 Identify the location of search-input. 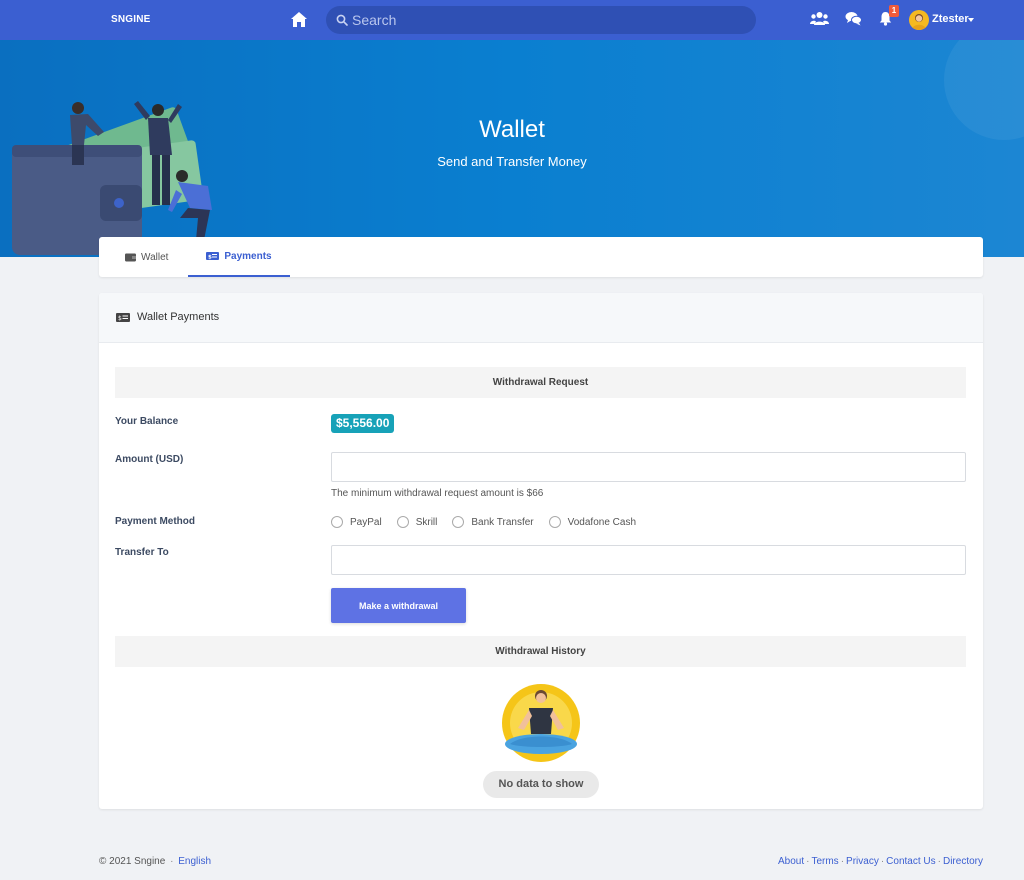
(552, 20).